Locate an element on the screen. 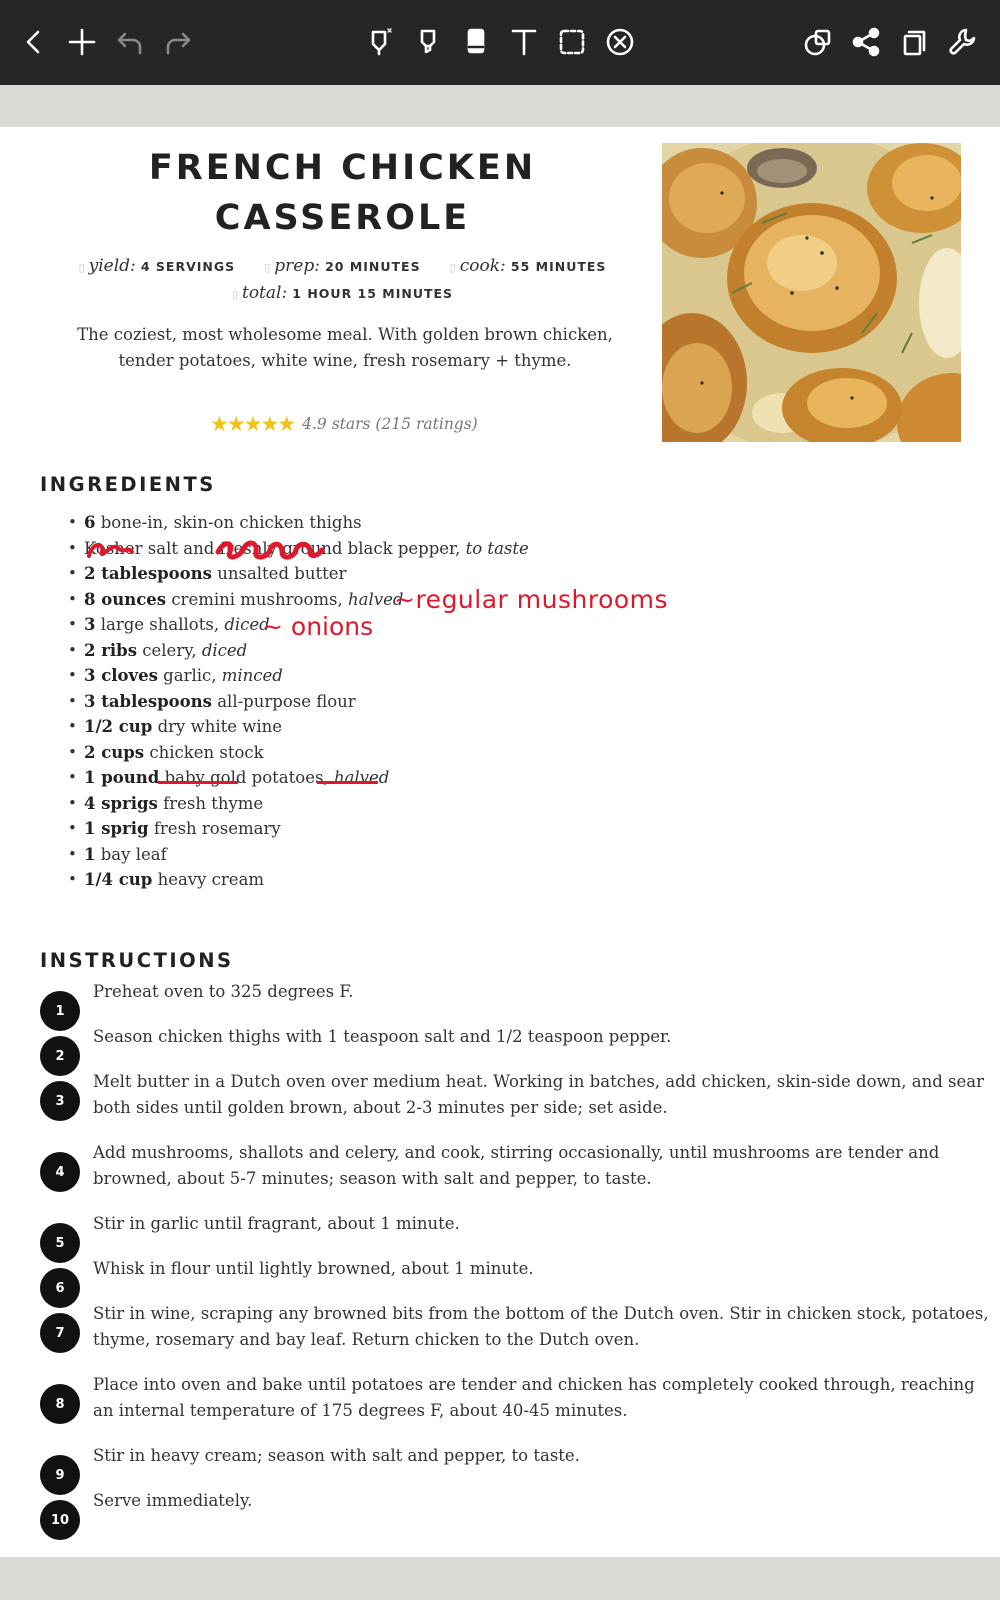 Image resolution: width=1000 pixels, height=1600 pixels. undo-icon is located at coordinates (130, 42).